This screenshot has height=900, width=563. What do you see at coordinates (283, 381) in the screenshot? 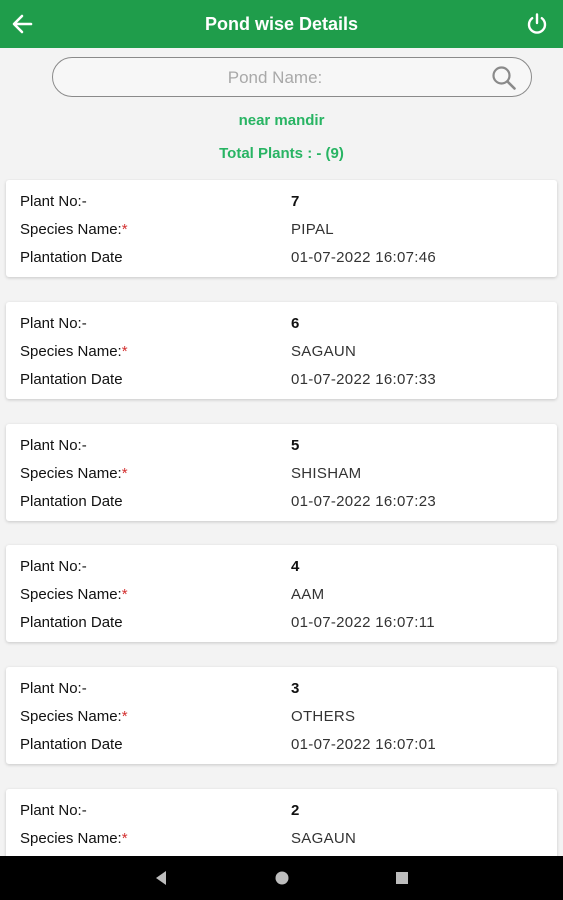
I see `date-row: Plantation Date 01-07-2022 16:07:33` at bounding box center [283, 381].